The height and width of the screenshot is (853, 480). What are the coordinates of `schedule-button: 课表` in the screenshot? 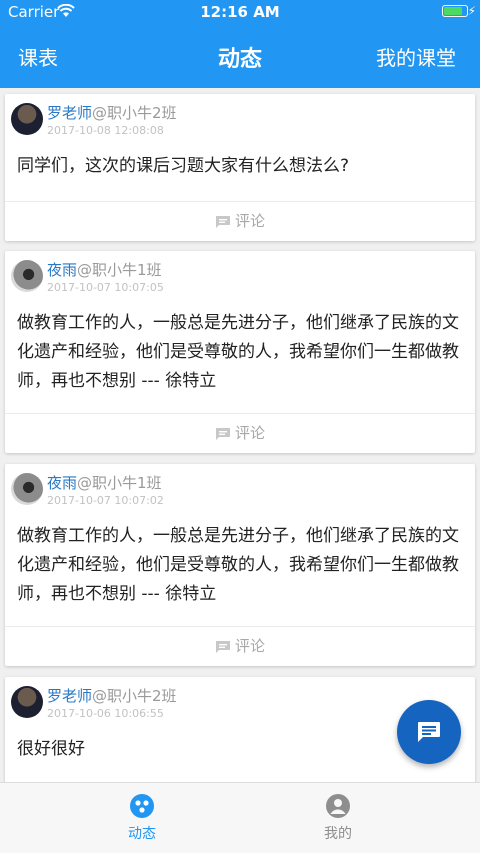 It's located at (38, 56).